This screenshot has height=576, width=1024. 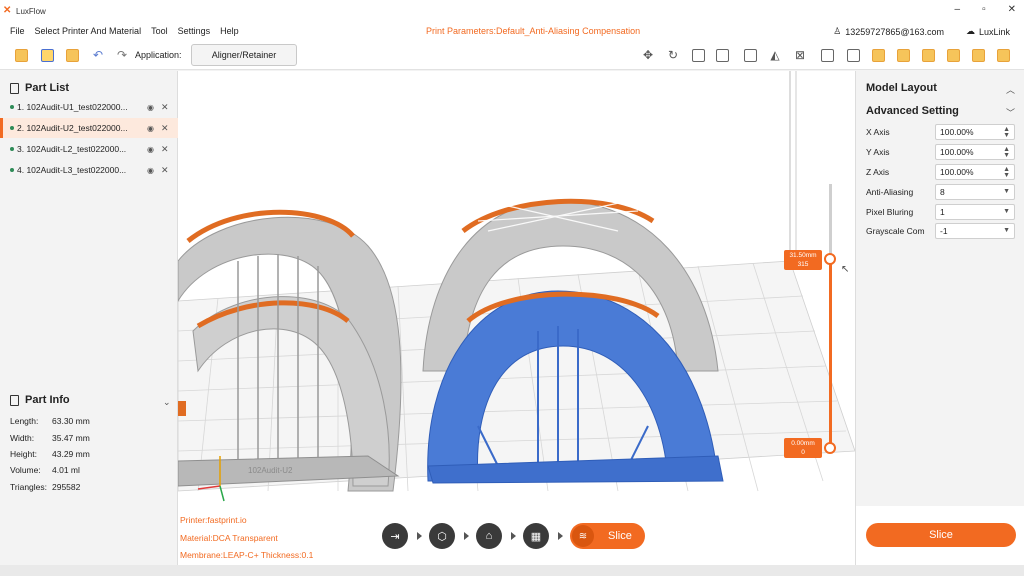 I want to click on add-file-icon, so click(x=47, y=55).